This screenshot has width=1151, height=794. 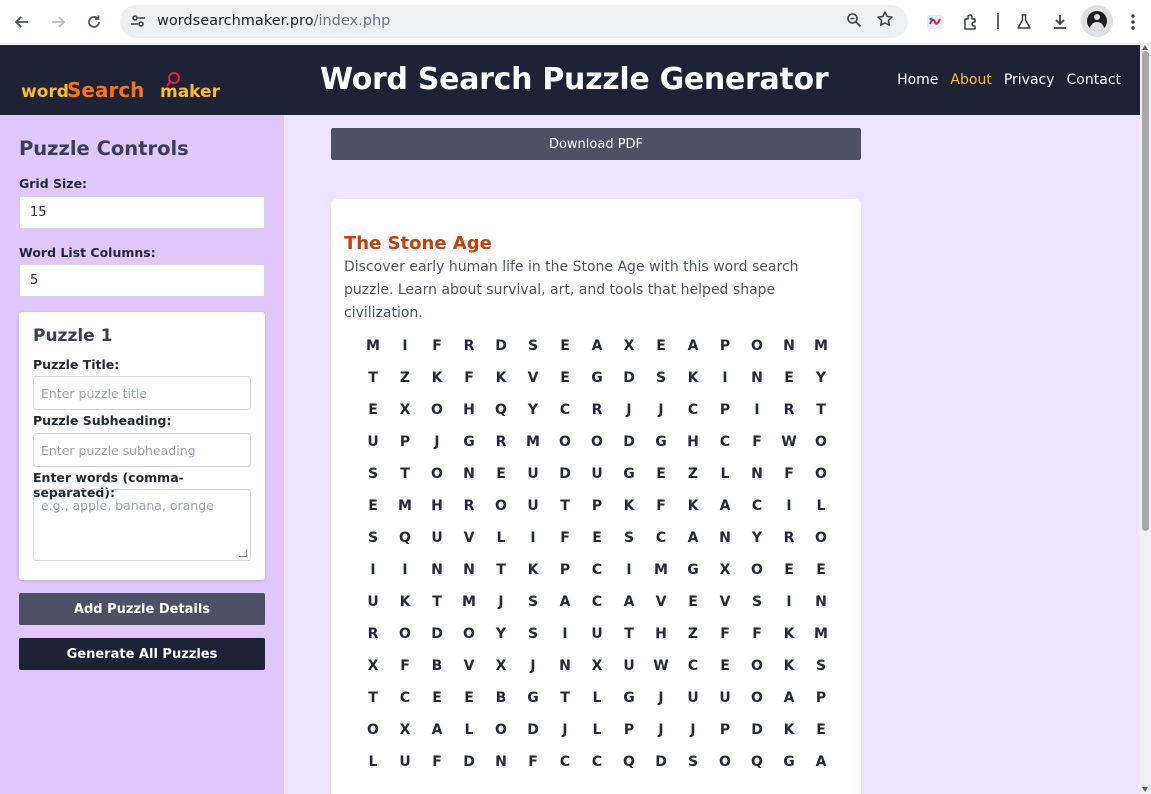 What do you see at coordinates (885, 21) in the screenshot?
I see `bookmark-star-icon` at bounding box center [885, 21].